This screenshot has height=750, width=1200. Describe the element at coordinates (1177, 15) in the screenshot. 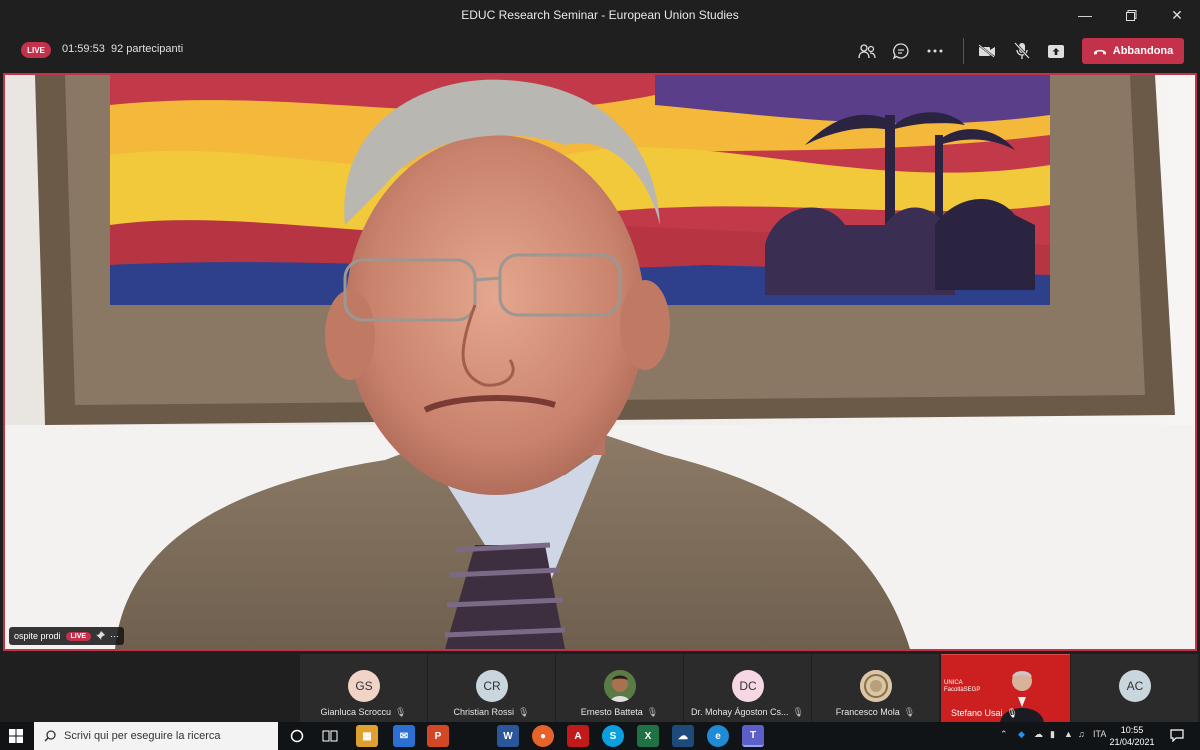

I see `close-icon: ✕` at that location.